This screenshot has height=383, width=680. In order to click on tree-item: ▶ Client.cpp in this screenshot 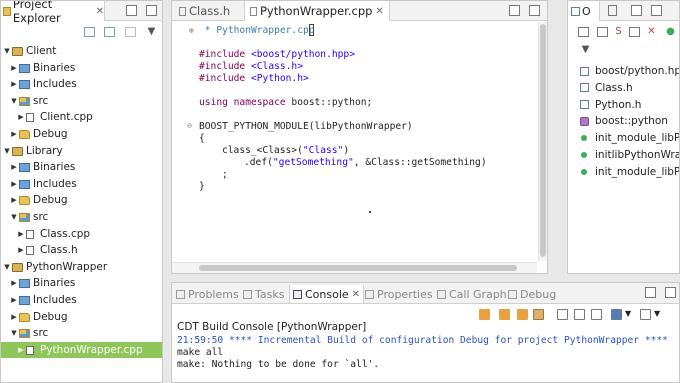, I will do `click(81, 117)`.